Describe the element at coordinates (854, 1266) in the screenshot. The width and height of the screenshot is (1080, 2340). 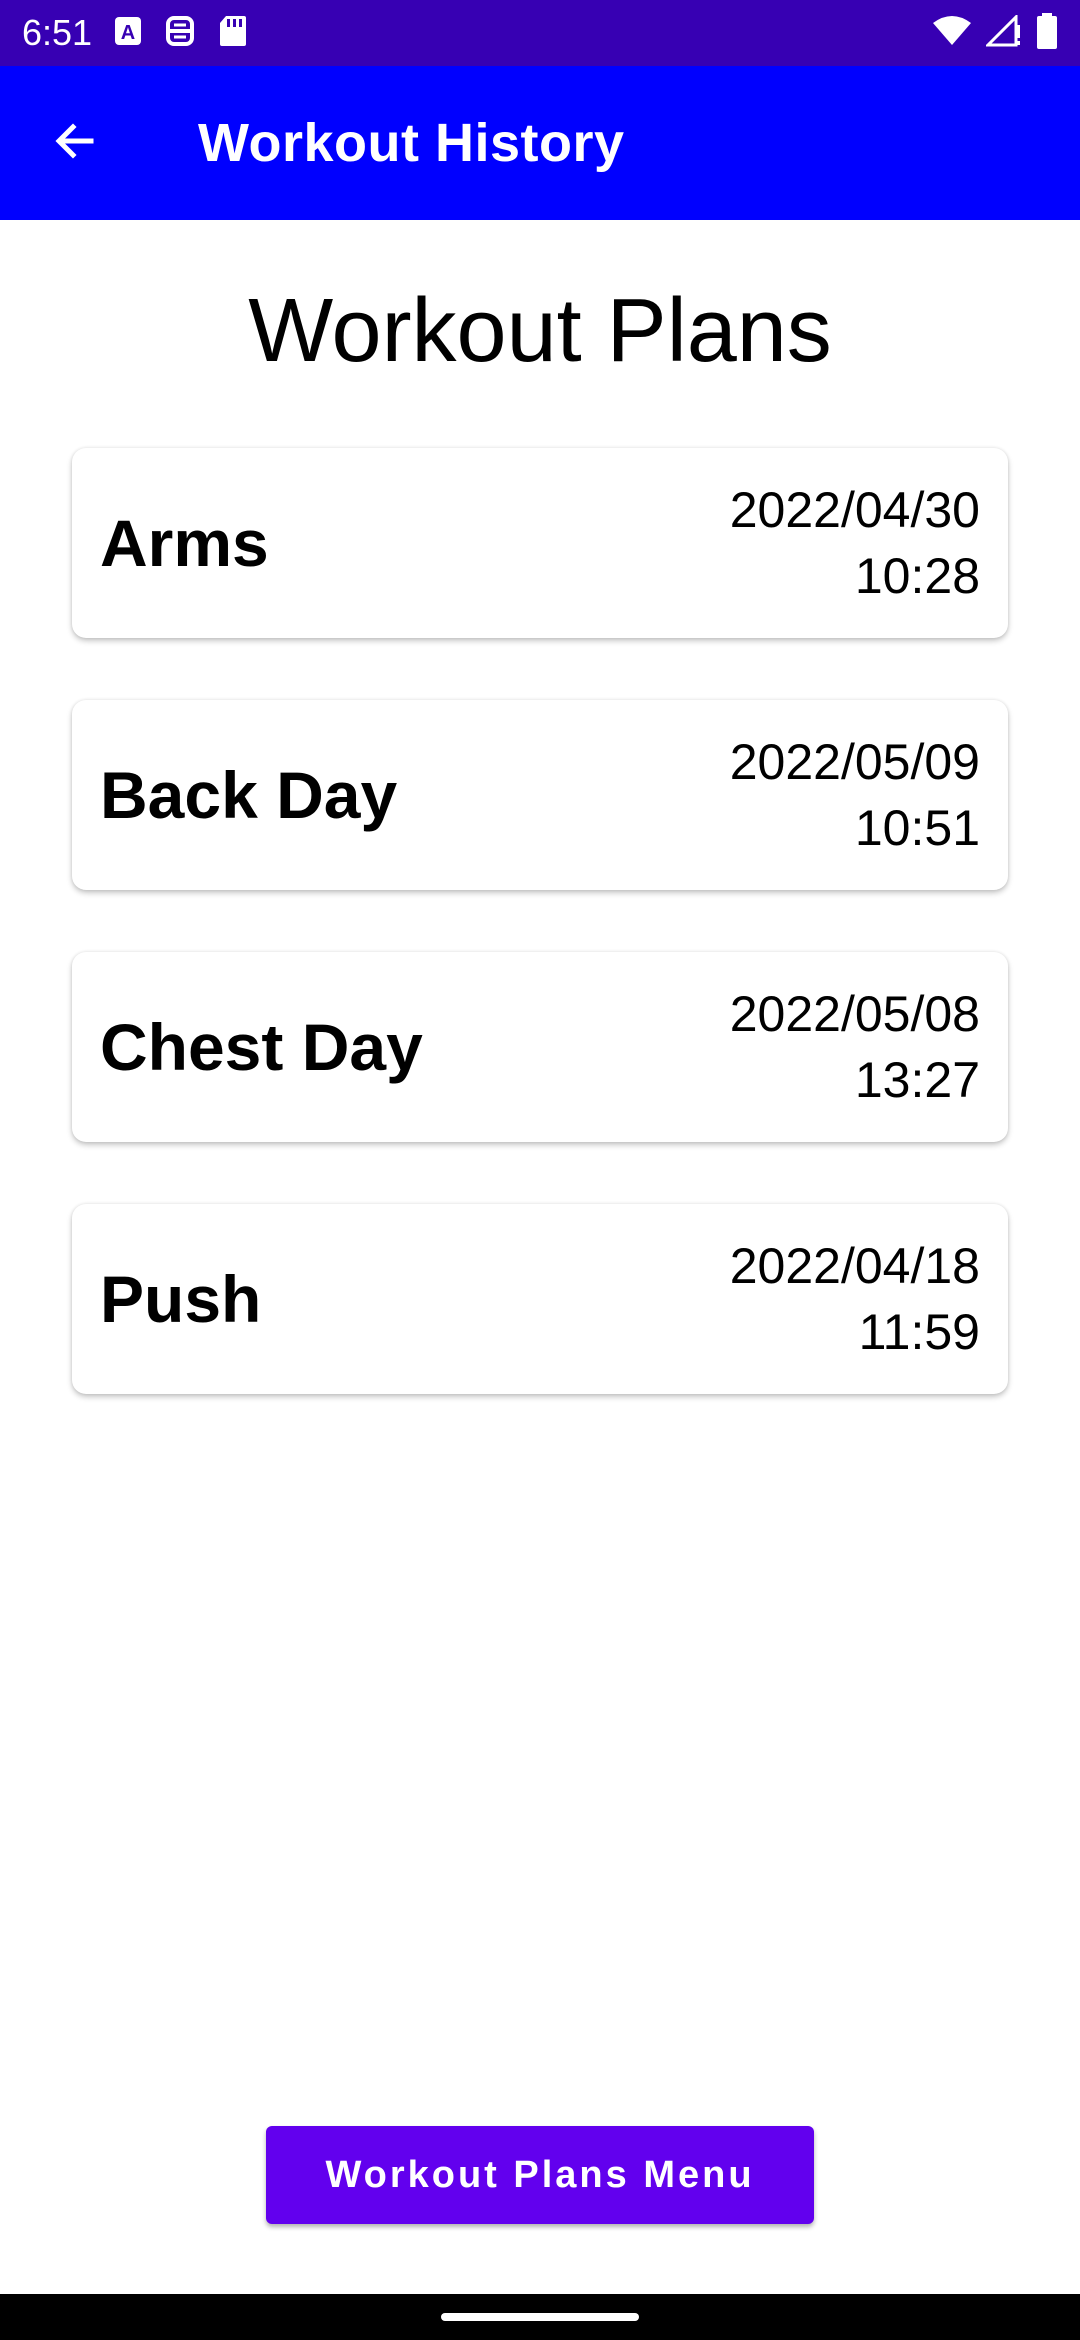
I see `plan-date: 2022/04/18` at that location.